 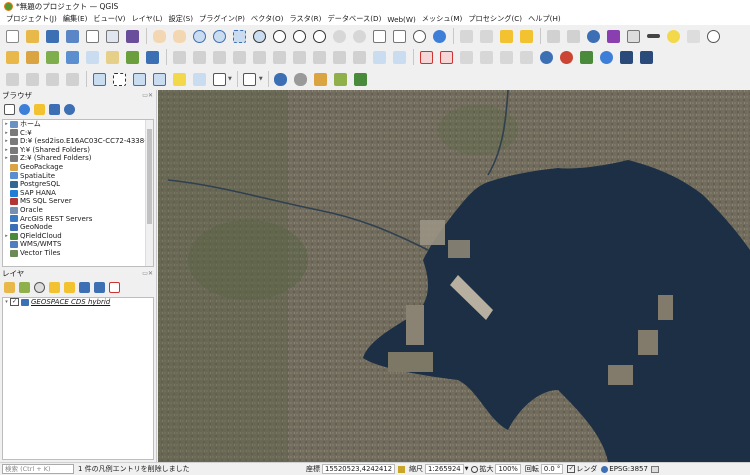 What do you see at coordinates (24, 109) in the screenshot?
I see `refresh-icon` at bounding box center [24, 109].